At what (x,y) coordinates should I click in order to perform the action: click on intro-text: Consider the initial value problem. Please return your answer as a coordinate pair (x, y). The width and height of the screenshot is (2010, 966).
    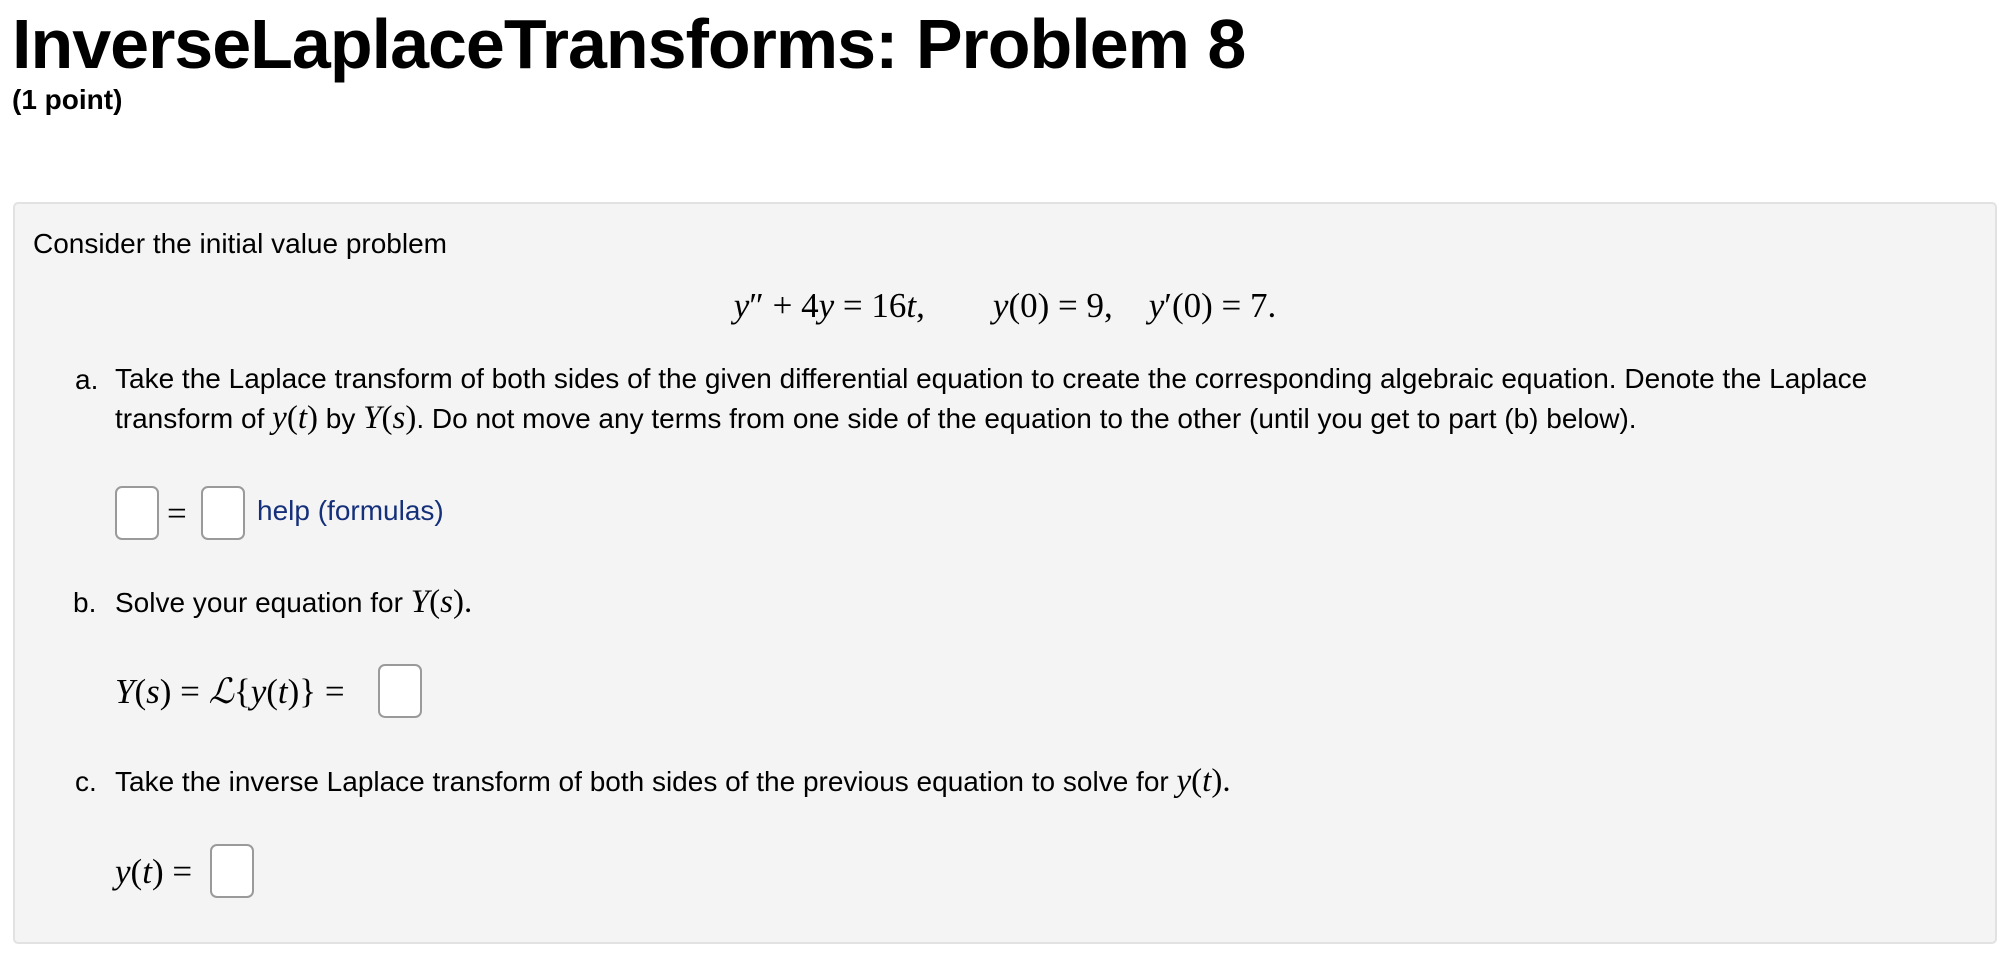
    Looking at the image, I should click on (240, 243).